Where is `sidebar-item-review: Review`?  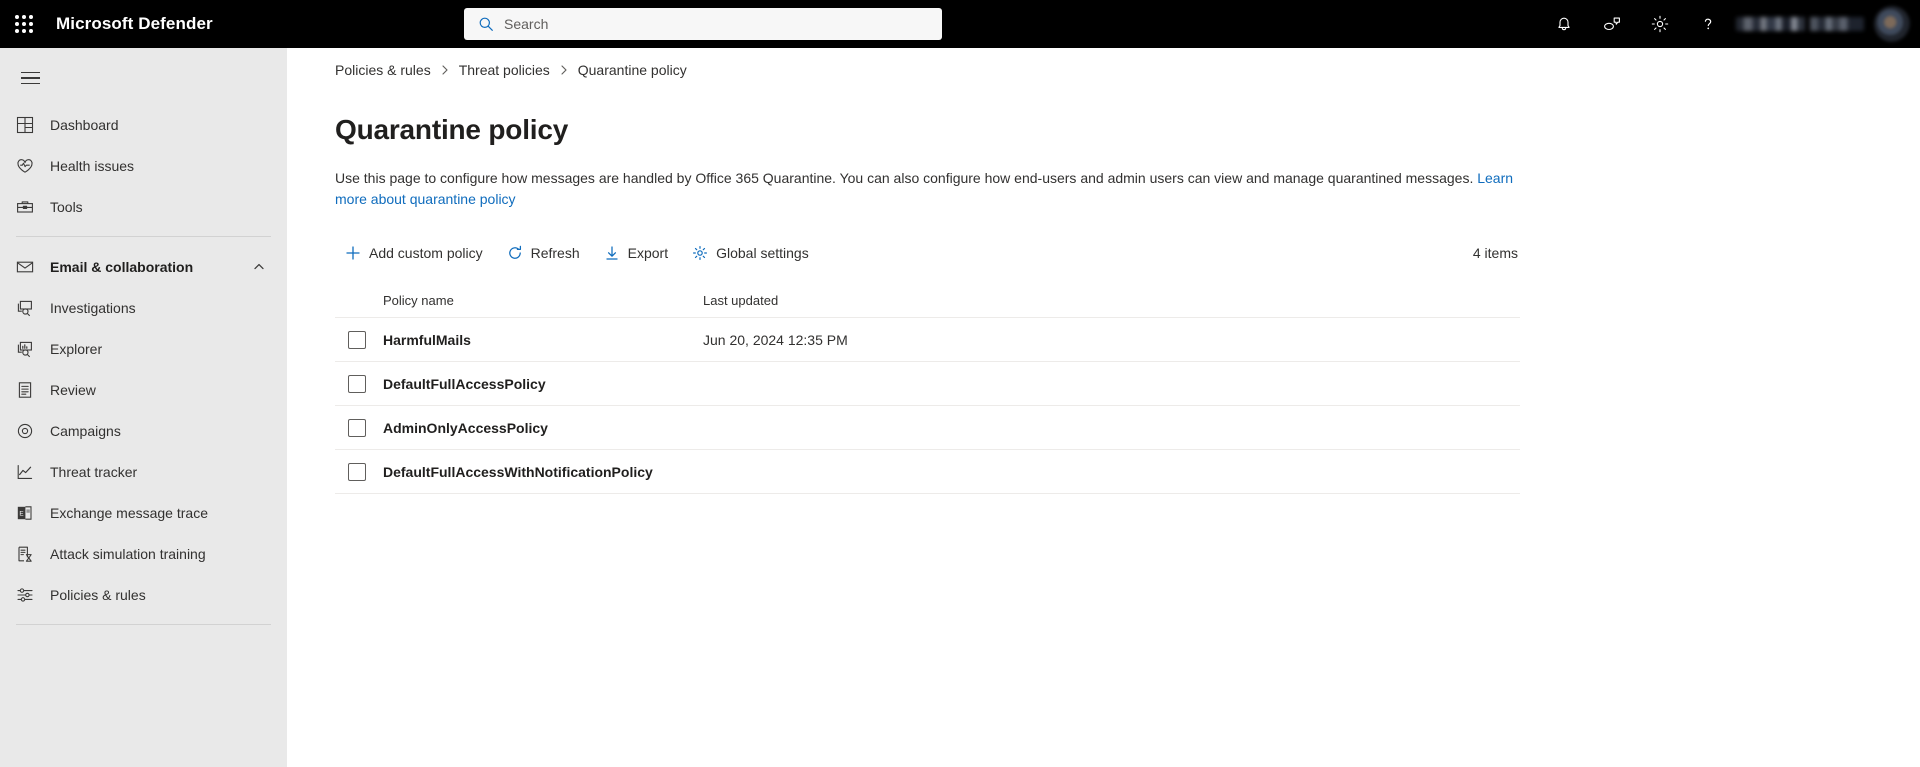
sidebar-item-review: Review is located at coordinates (143, 389).